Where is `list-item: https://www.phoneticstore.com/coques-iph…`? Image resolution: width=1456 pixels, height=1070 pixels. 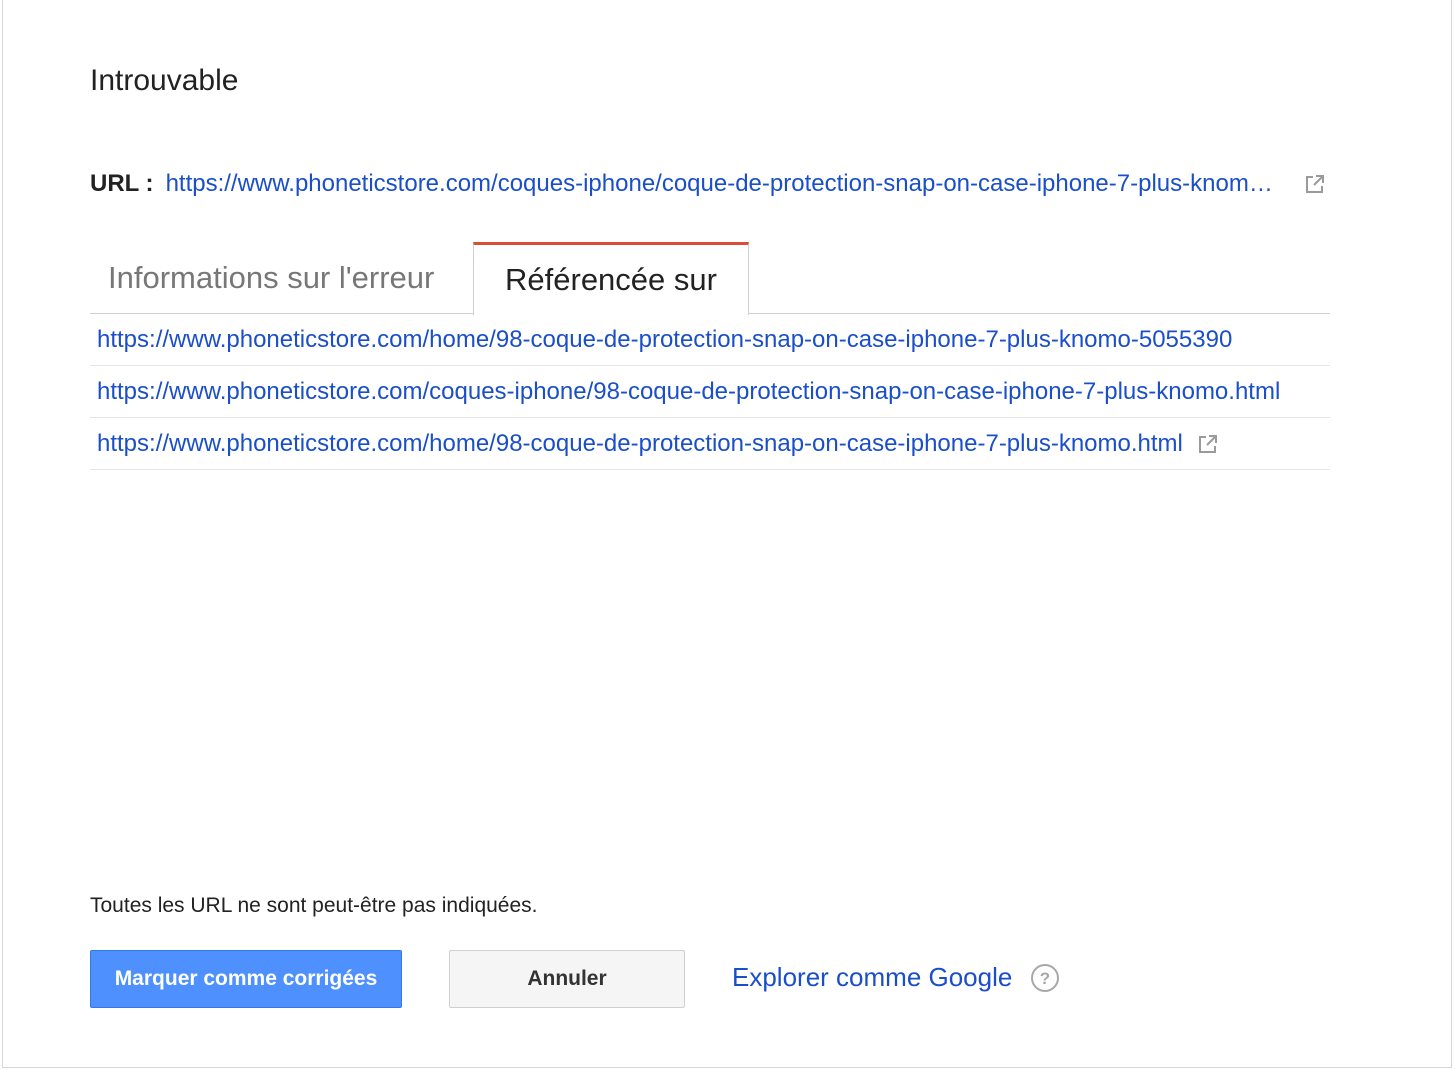
list-item: https://www.phoneticstore.com/coques-iph… is located at coordinates (710, 392).